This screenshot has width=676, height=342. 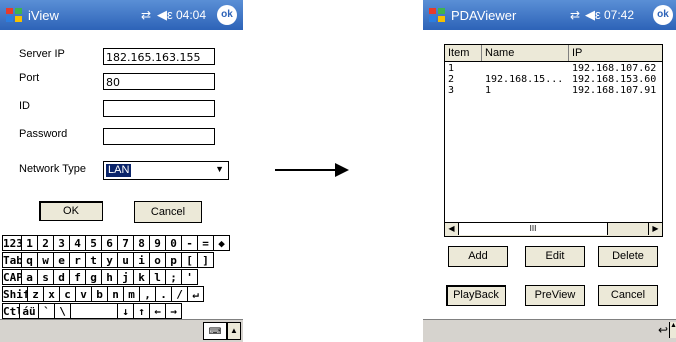 I want to click on delete-button: Delete, so click(x=628, y=256).